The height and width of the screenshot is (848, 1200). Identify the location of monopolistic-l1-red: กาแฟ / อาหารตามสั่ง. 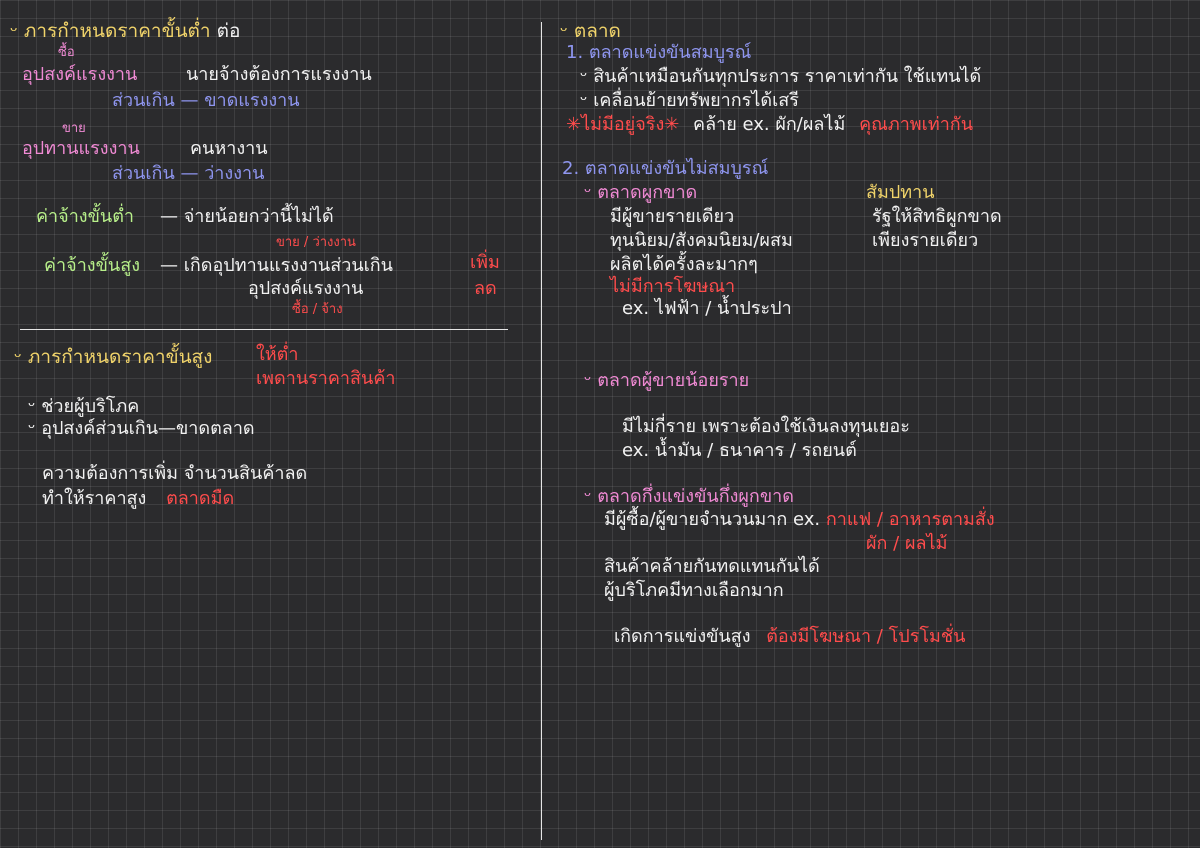
(910, 519).